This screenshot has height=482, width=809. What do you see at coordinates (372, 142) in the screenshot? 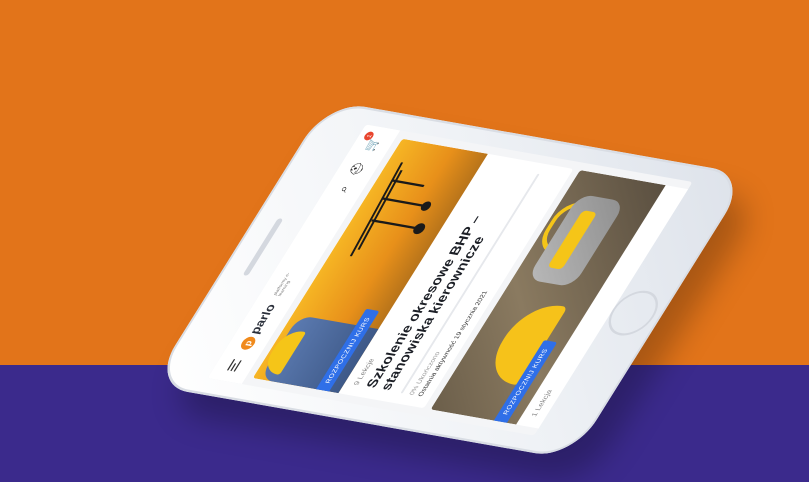
I see `cart-icon: 🛒 1` at bounding box center [372, 142].